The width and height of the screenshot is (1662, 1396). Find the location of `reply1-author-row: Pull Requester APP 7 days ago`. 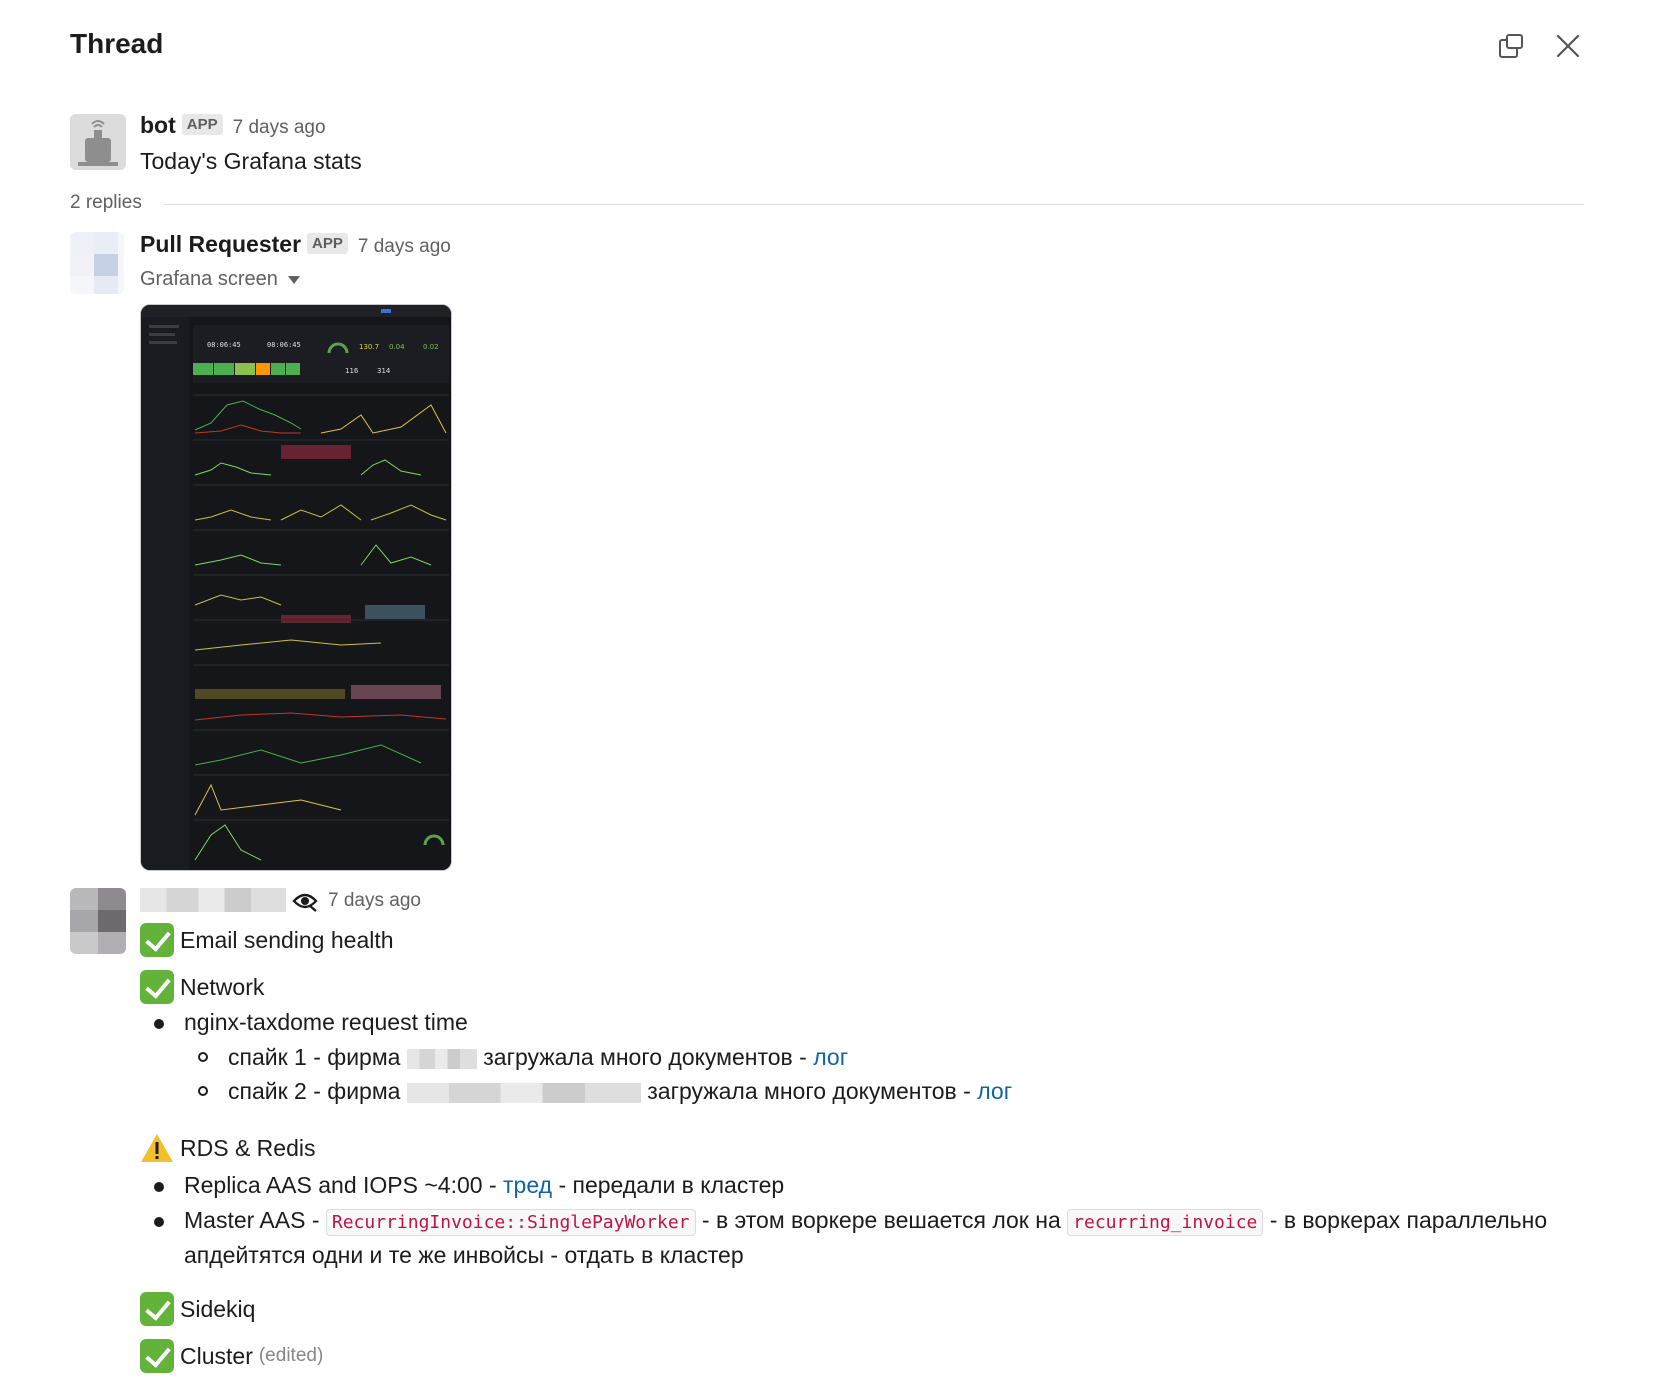

reply1-author-row: Pull Requester APP 7 days ago is located at coordinates (295, 244).